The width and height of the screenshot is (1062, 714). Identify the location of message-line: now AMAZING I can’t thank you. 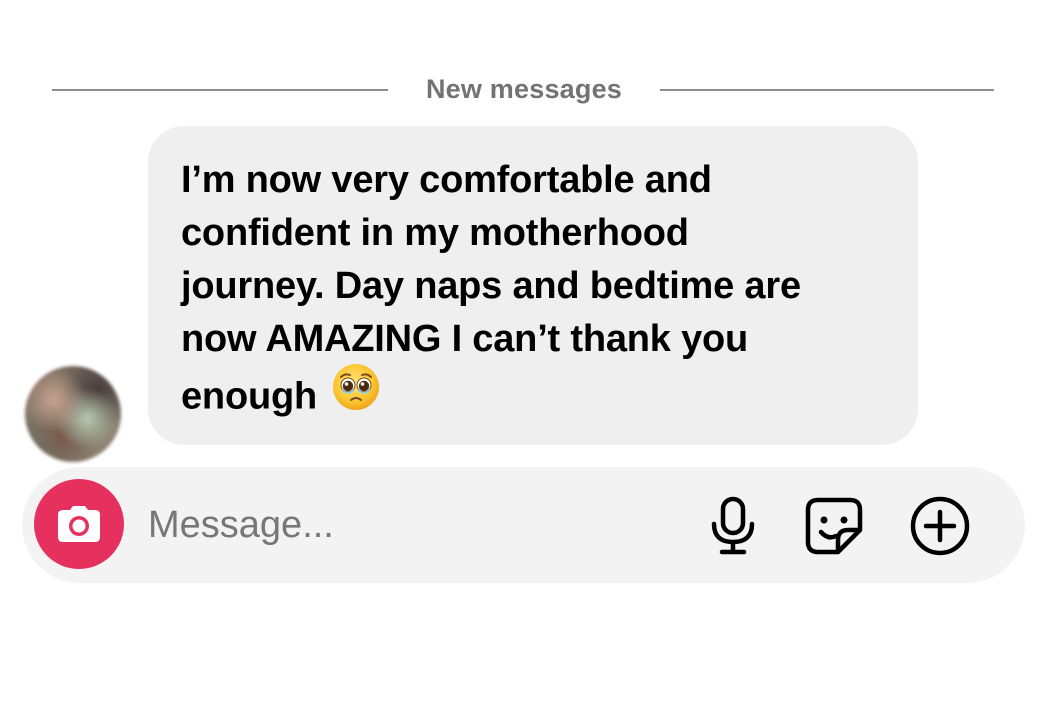
(465, 339).